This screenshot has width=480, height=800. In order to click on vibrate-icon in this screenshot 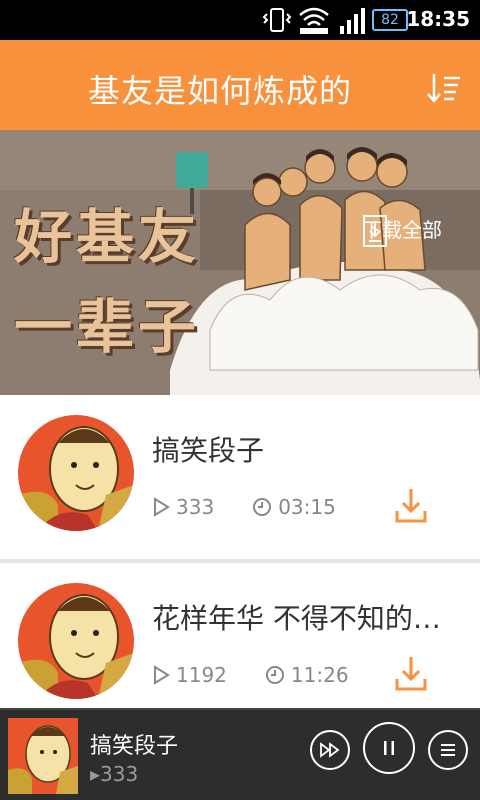, I will do `click(277, 20)`.